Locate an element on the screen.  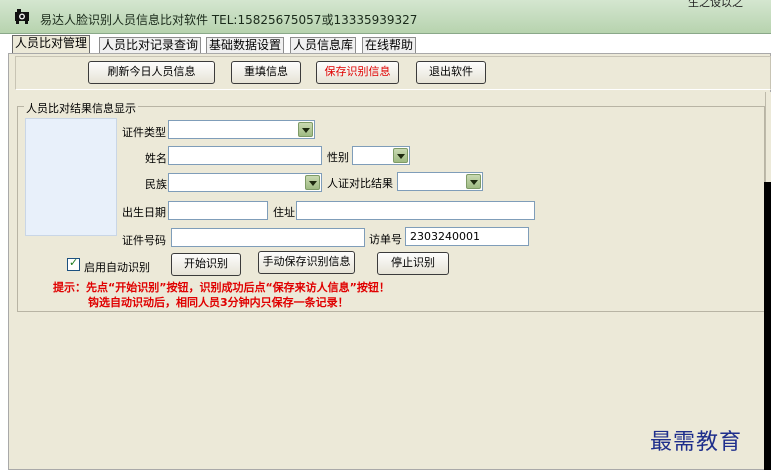
visit-no-input is located at coordinates (467, 236).